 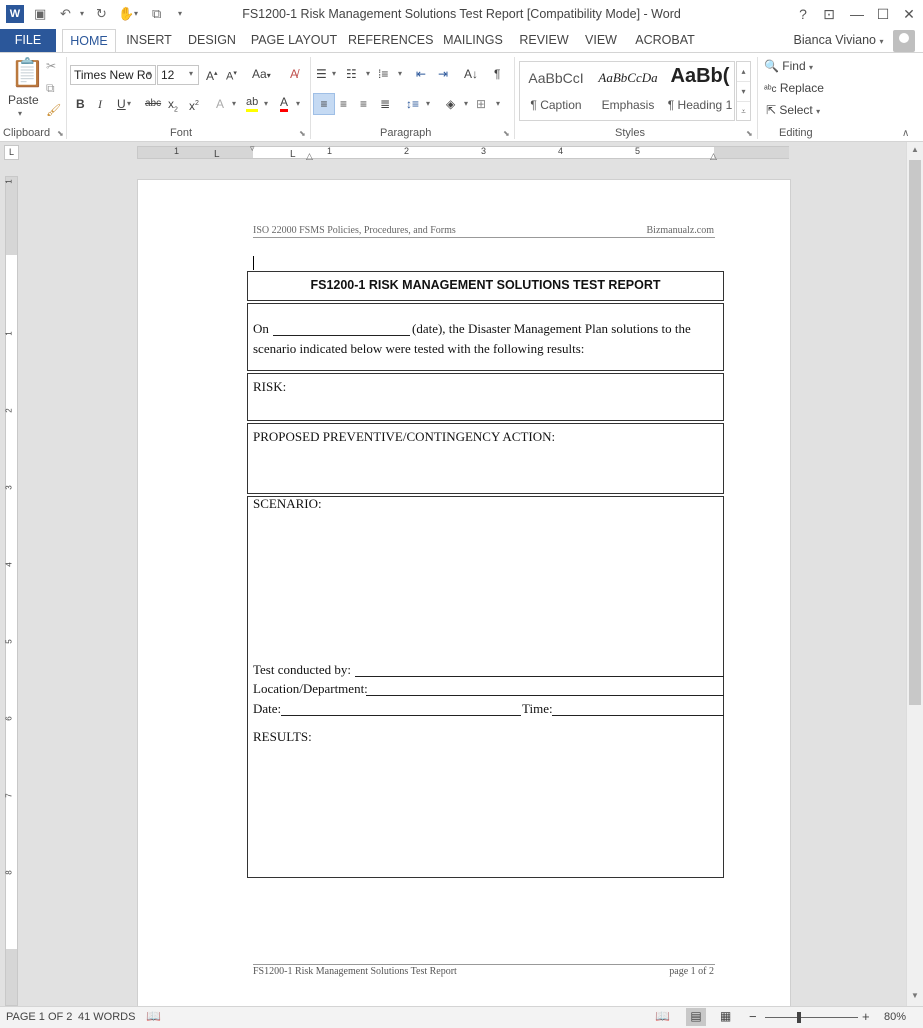 I want to click on show-formatting-icon: ¶, so click(x=497, y=74).